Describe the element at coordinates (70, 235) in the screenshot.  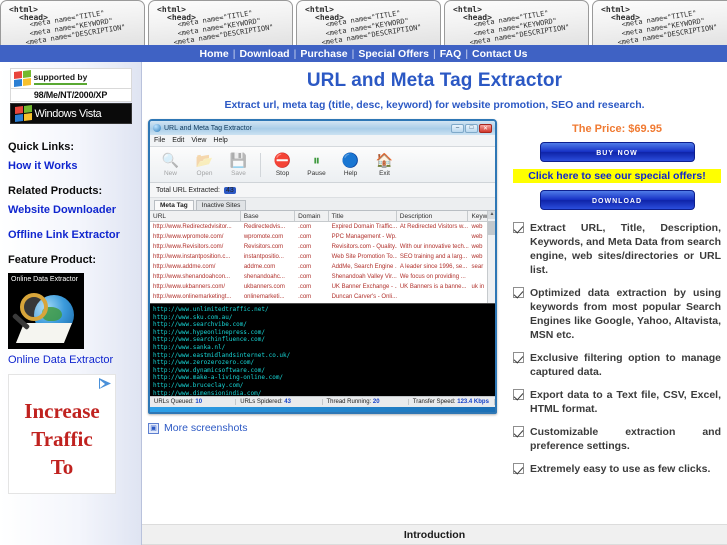
I see `sidebar-link-offline-link-extractor: Offline Link Extractor` at that location.